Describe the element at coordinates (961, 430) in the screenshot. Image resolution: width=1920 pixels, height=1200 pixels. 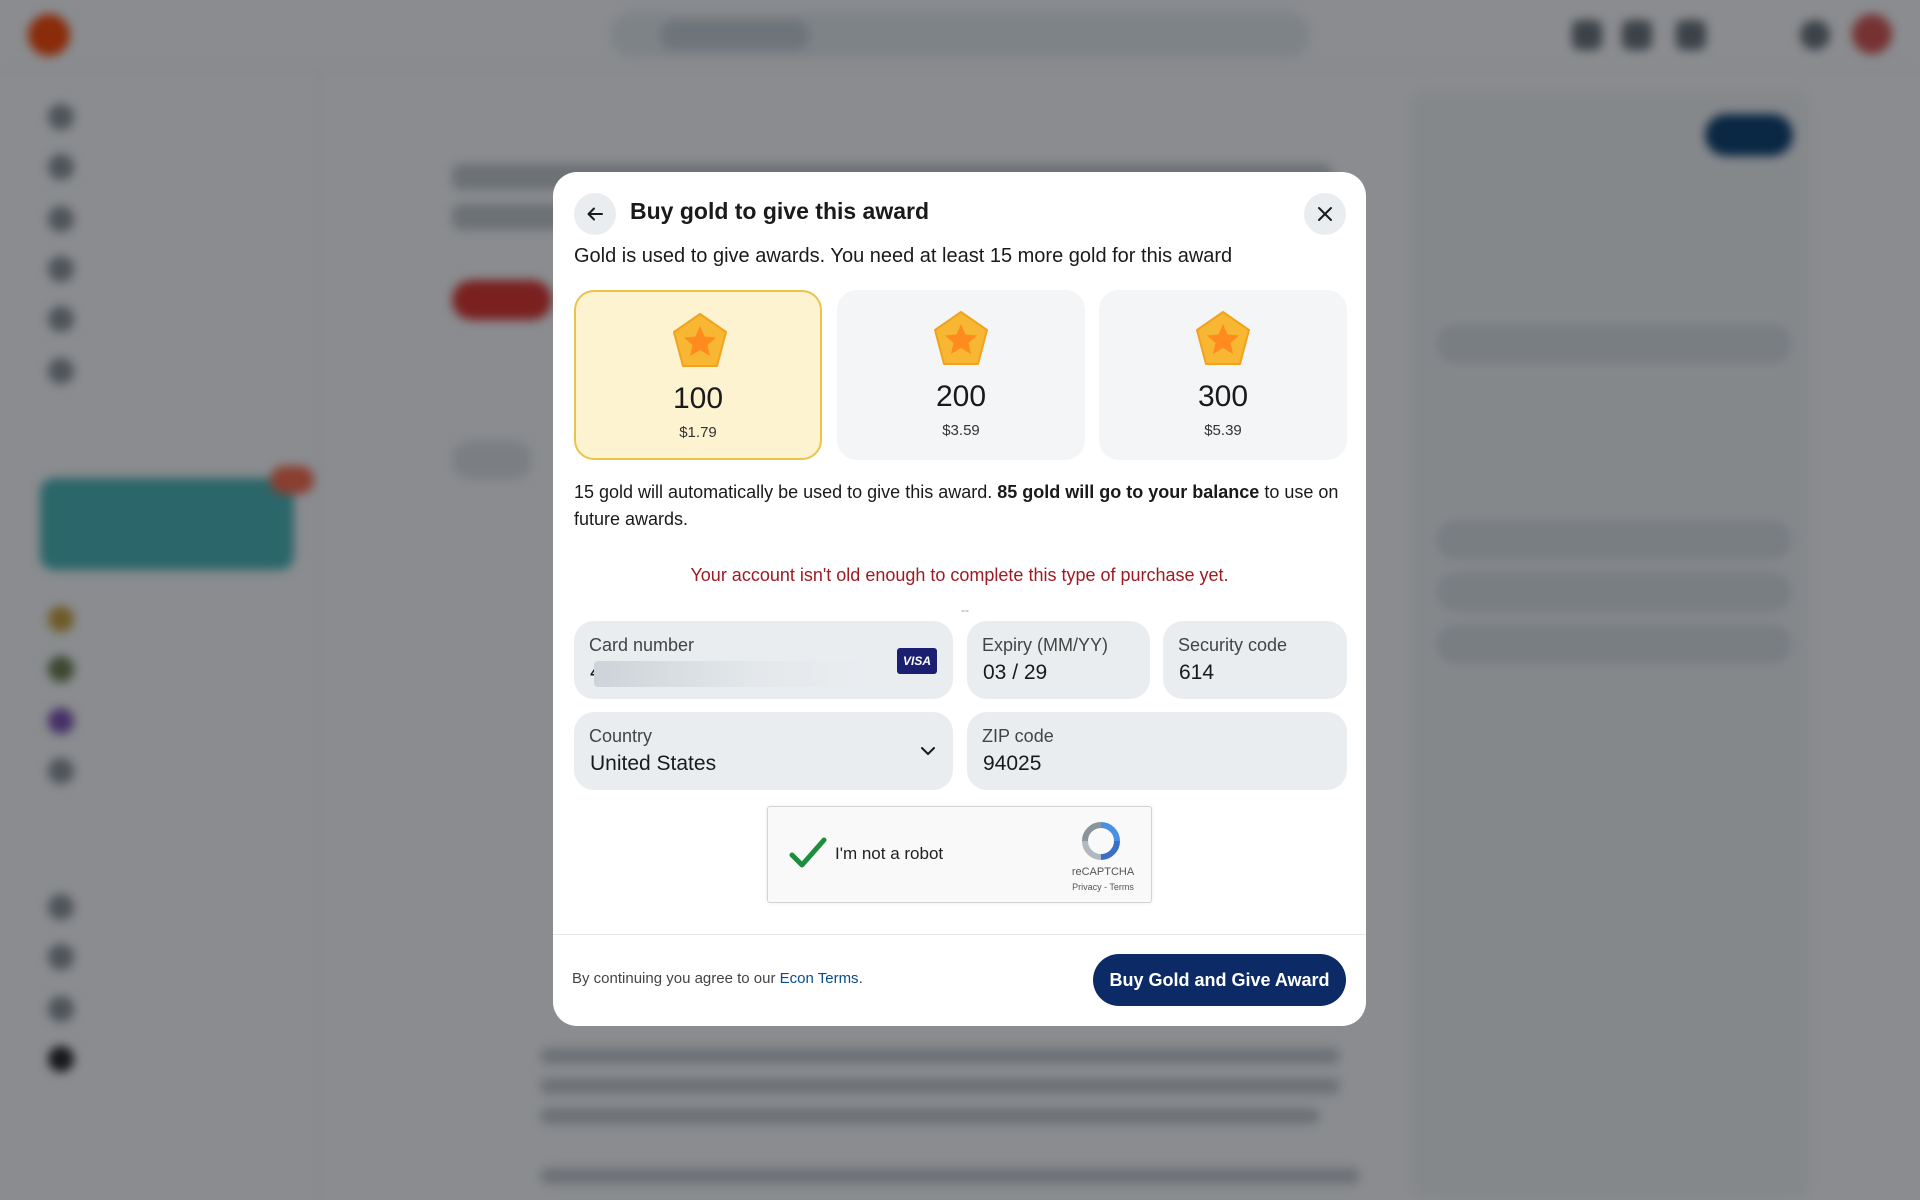
I see `package-price: $3.59` at that location.